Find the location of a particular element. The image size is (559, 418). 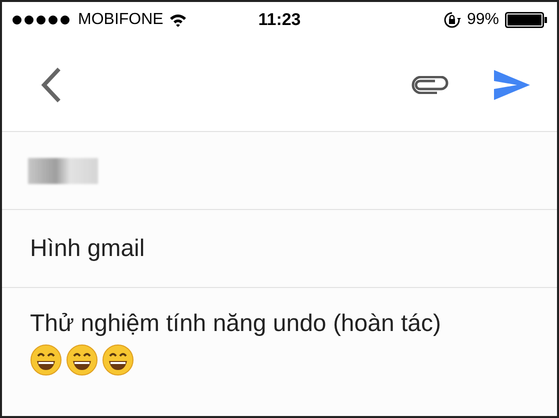

attach-button is located at coordinates (430, 85).